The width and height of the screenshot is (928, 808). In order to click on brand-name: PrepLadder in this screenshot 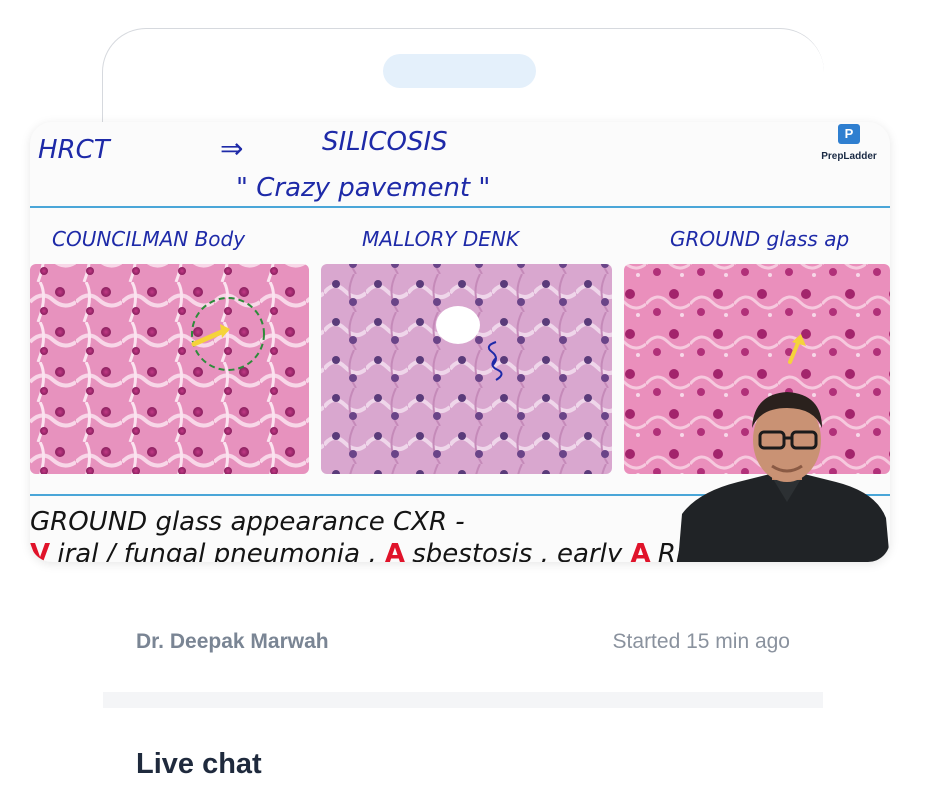, I will do `click(849, 156)`.